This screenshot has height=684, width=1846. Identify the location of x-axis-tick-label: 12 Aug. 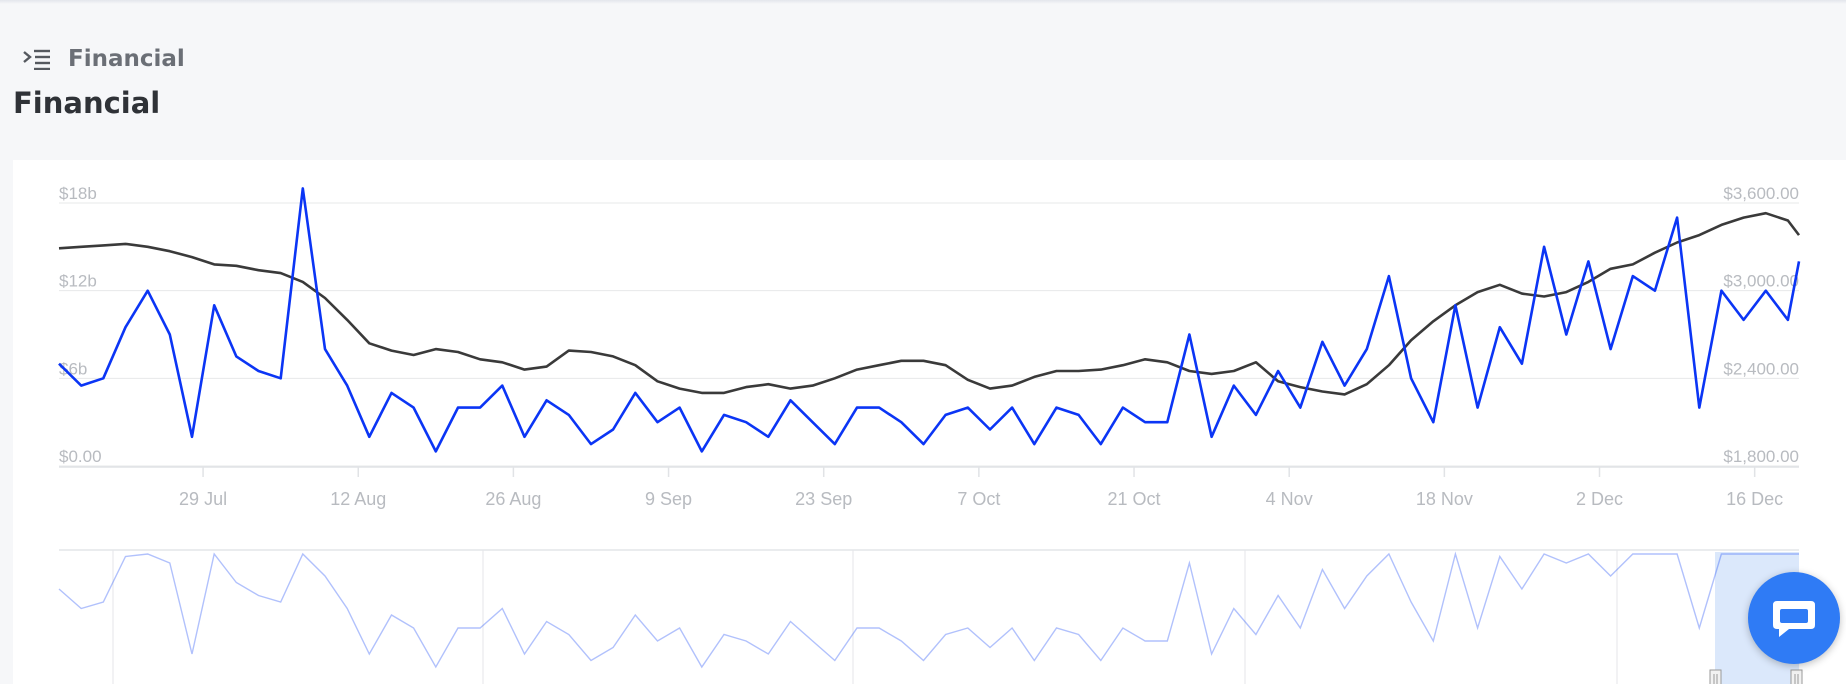
(358, 499).